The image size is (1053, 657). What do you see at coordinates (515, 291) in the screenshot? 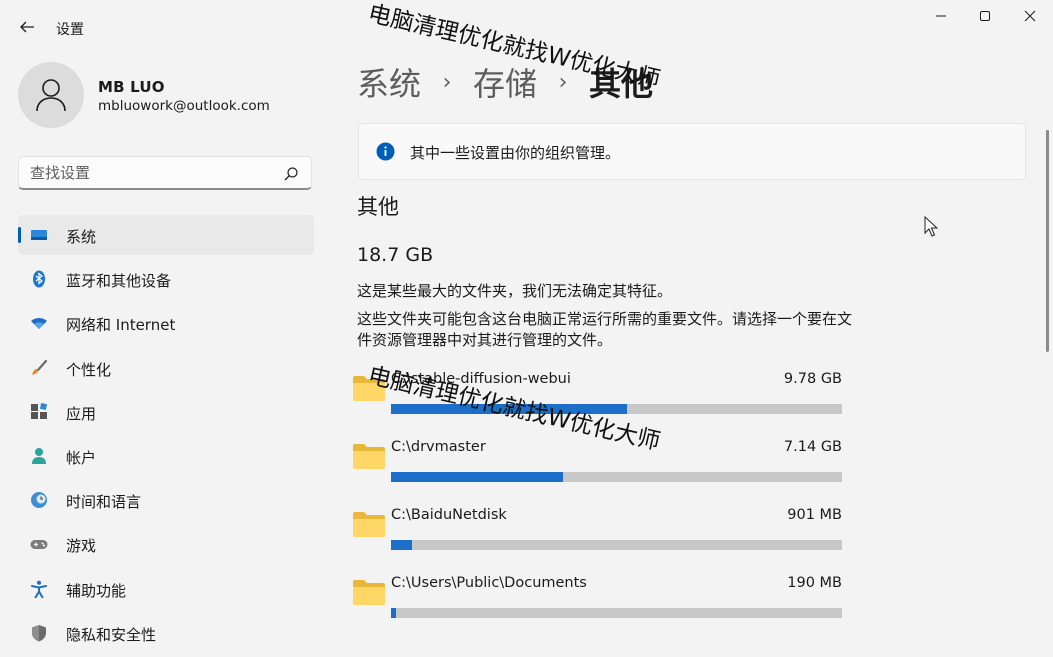
I see `description-text: 这是某些最大的文件夹，我们无法确定其特征。` at bounding box center [515, 291].